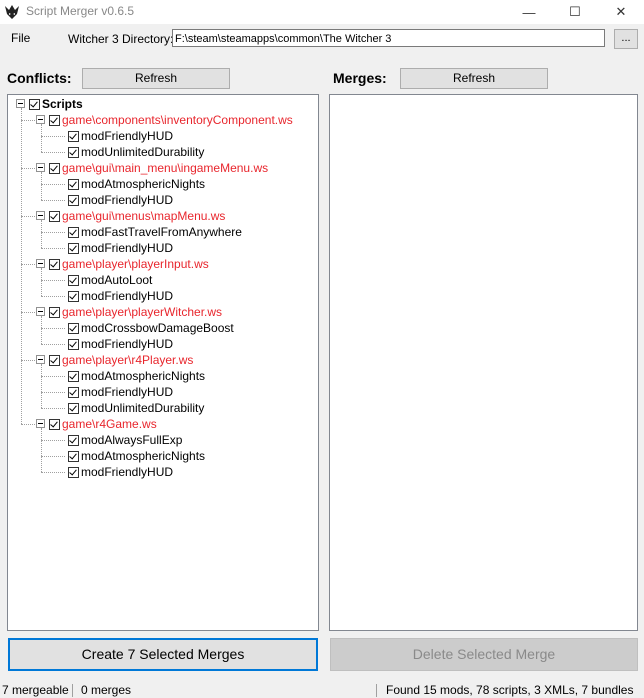  Describe the element at coordinates (621, 12) in the screenshot. I see `close-button: ✕` at that location.